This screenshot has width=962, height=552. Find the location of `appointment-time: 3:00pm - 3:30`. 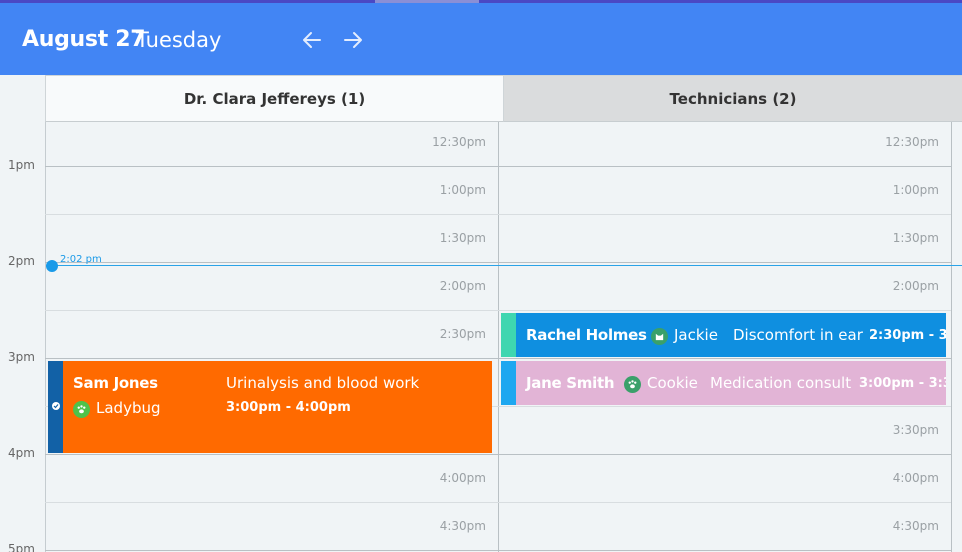

appointment-time: 3:00pm - 3:30 is located at coordinates (902, 383).